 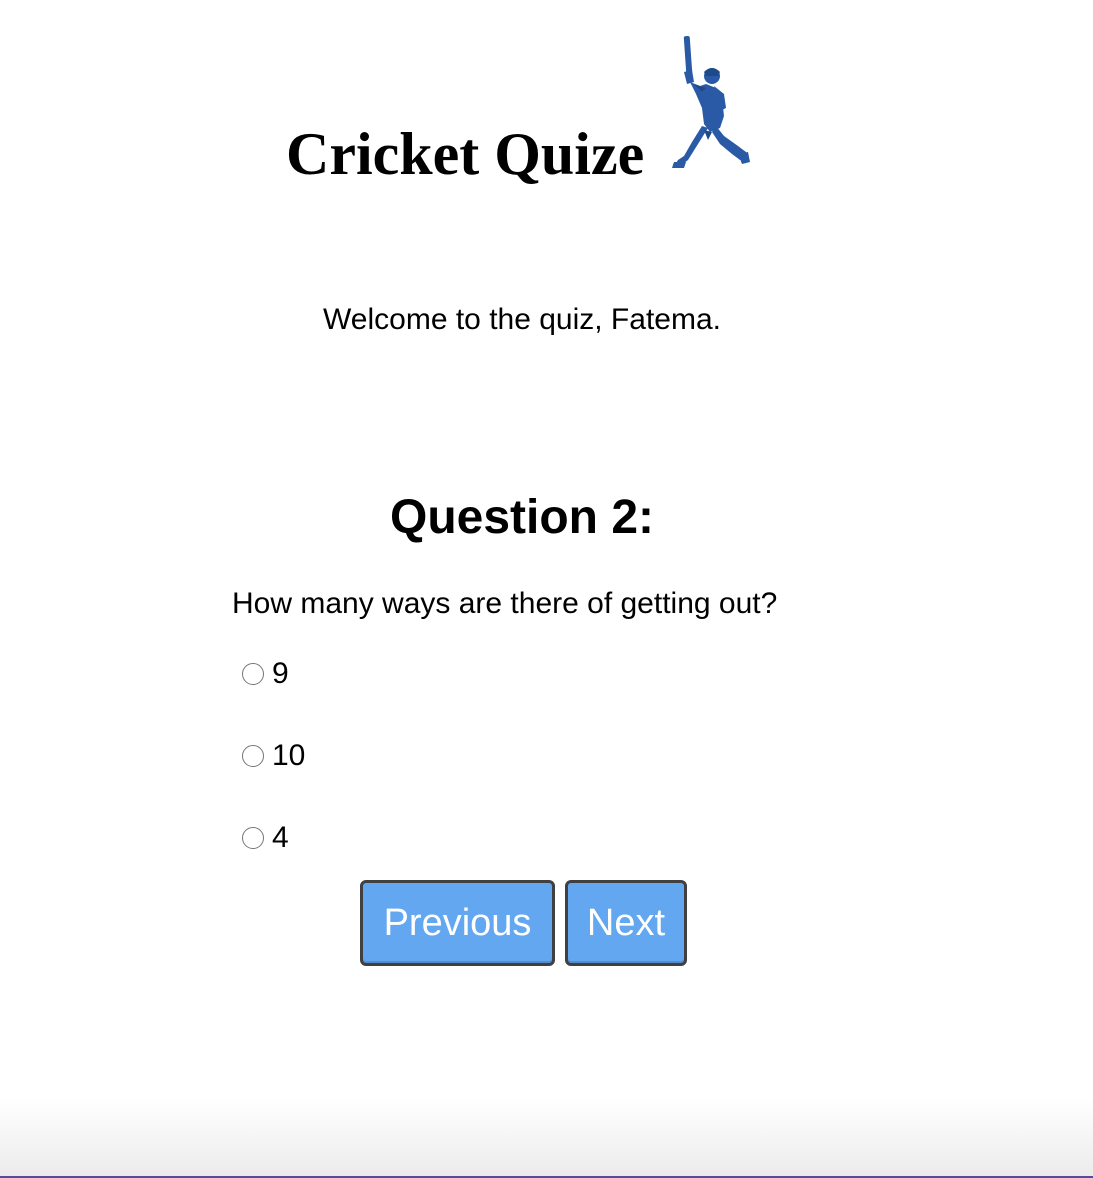 I want to click on window-bottom-edge, so click(x=546, y=1138).